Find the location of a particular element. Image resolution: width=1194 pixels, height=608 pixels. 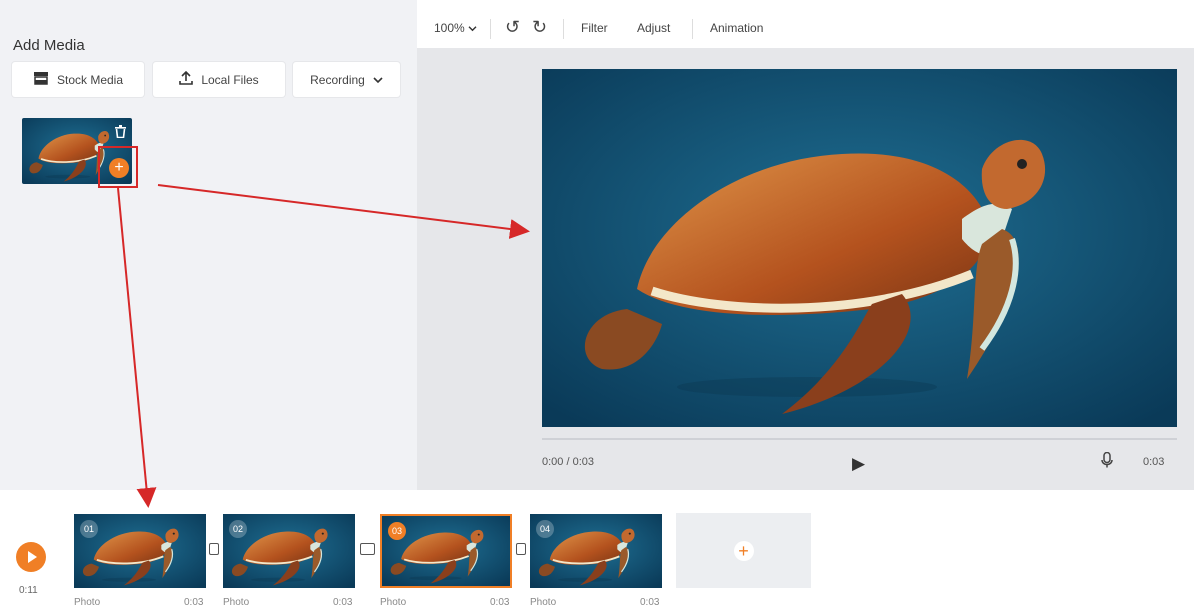

timeline-clip-2: 02 is located at coordinates (289, 551).